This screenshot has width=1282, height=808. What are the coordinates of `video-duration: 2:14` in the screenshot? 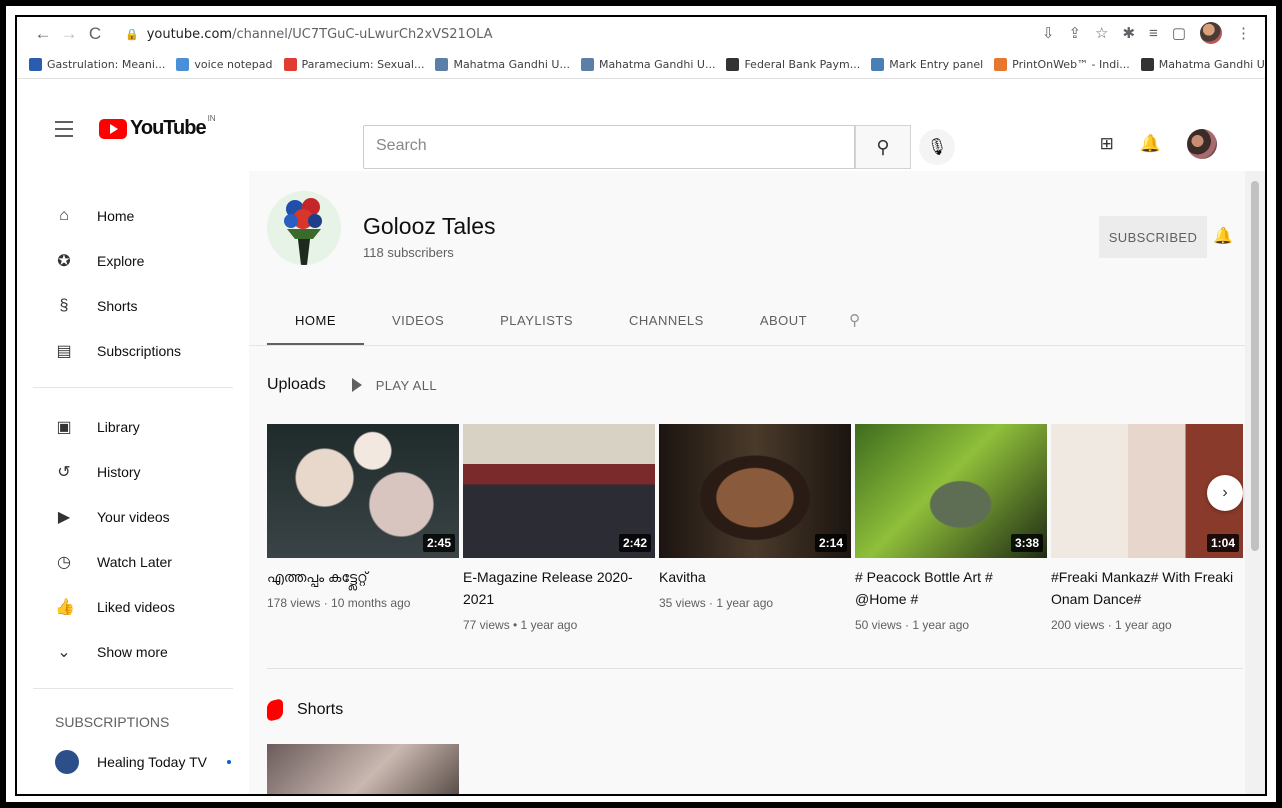 It's located at (830, 543).